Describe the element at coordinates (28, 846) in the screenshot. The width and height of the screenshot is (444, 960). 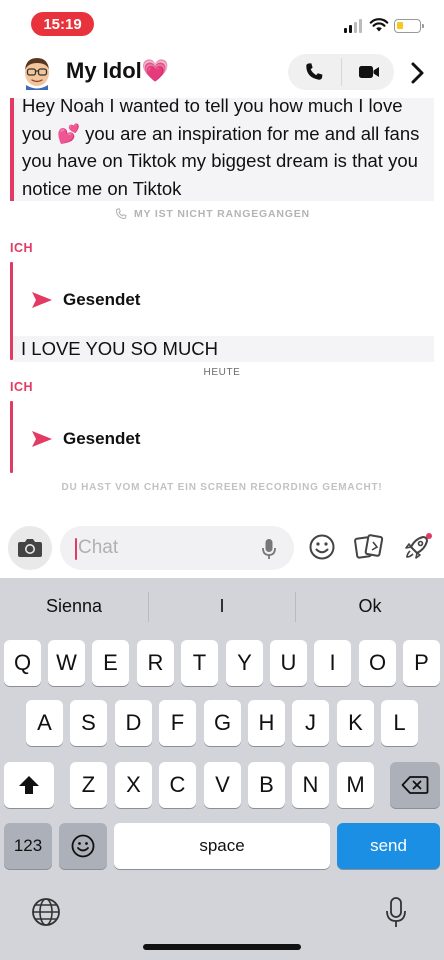
I see `numbers-key: 123` at that location.